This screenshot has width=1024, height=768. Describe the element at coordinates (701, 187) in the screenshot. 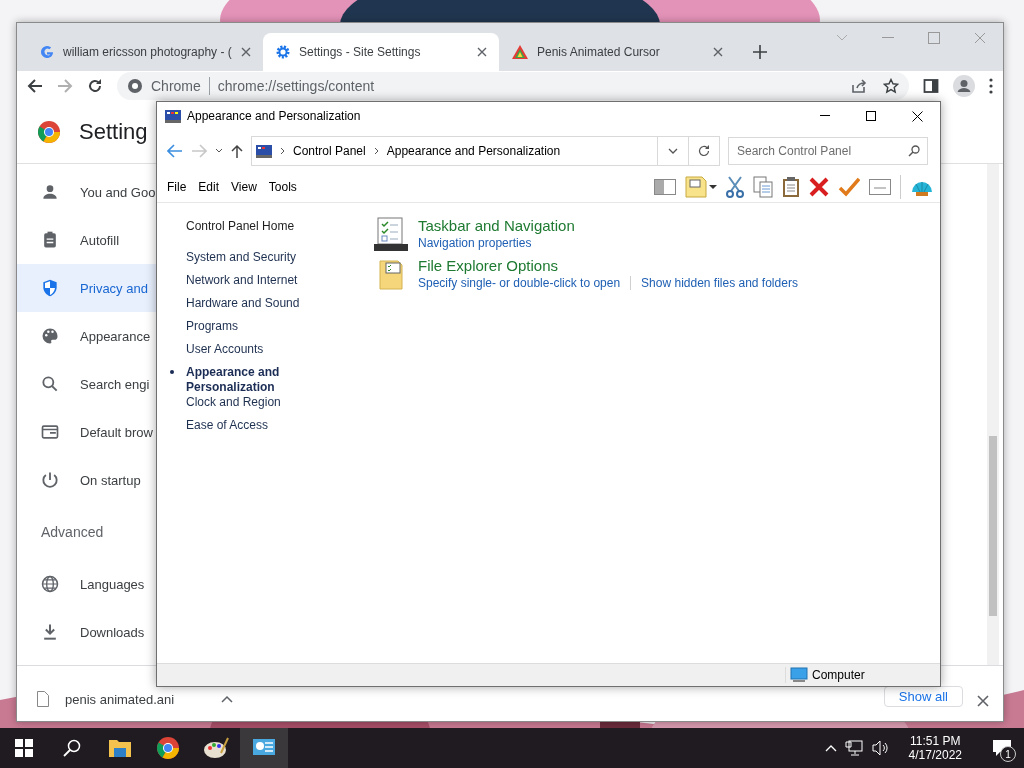

I see `properties-icon` at that location.